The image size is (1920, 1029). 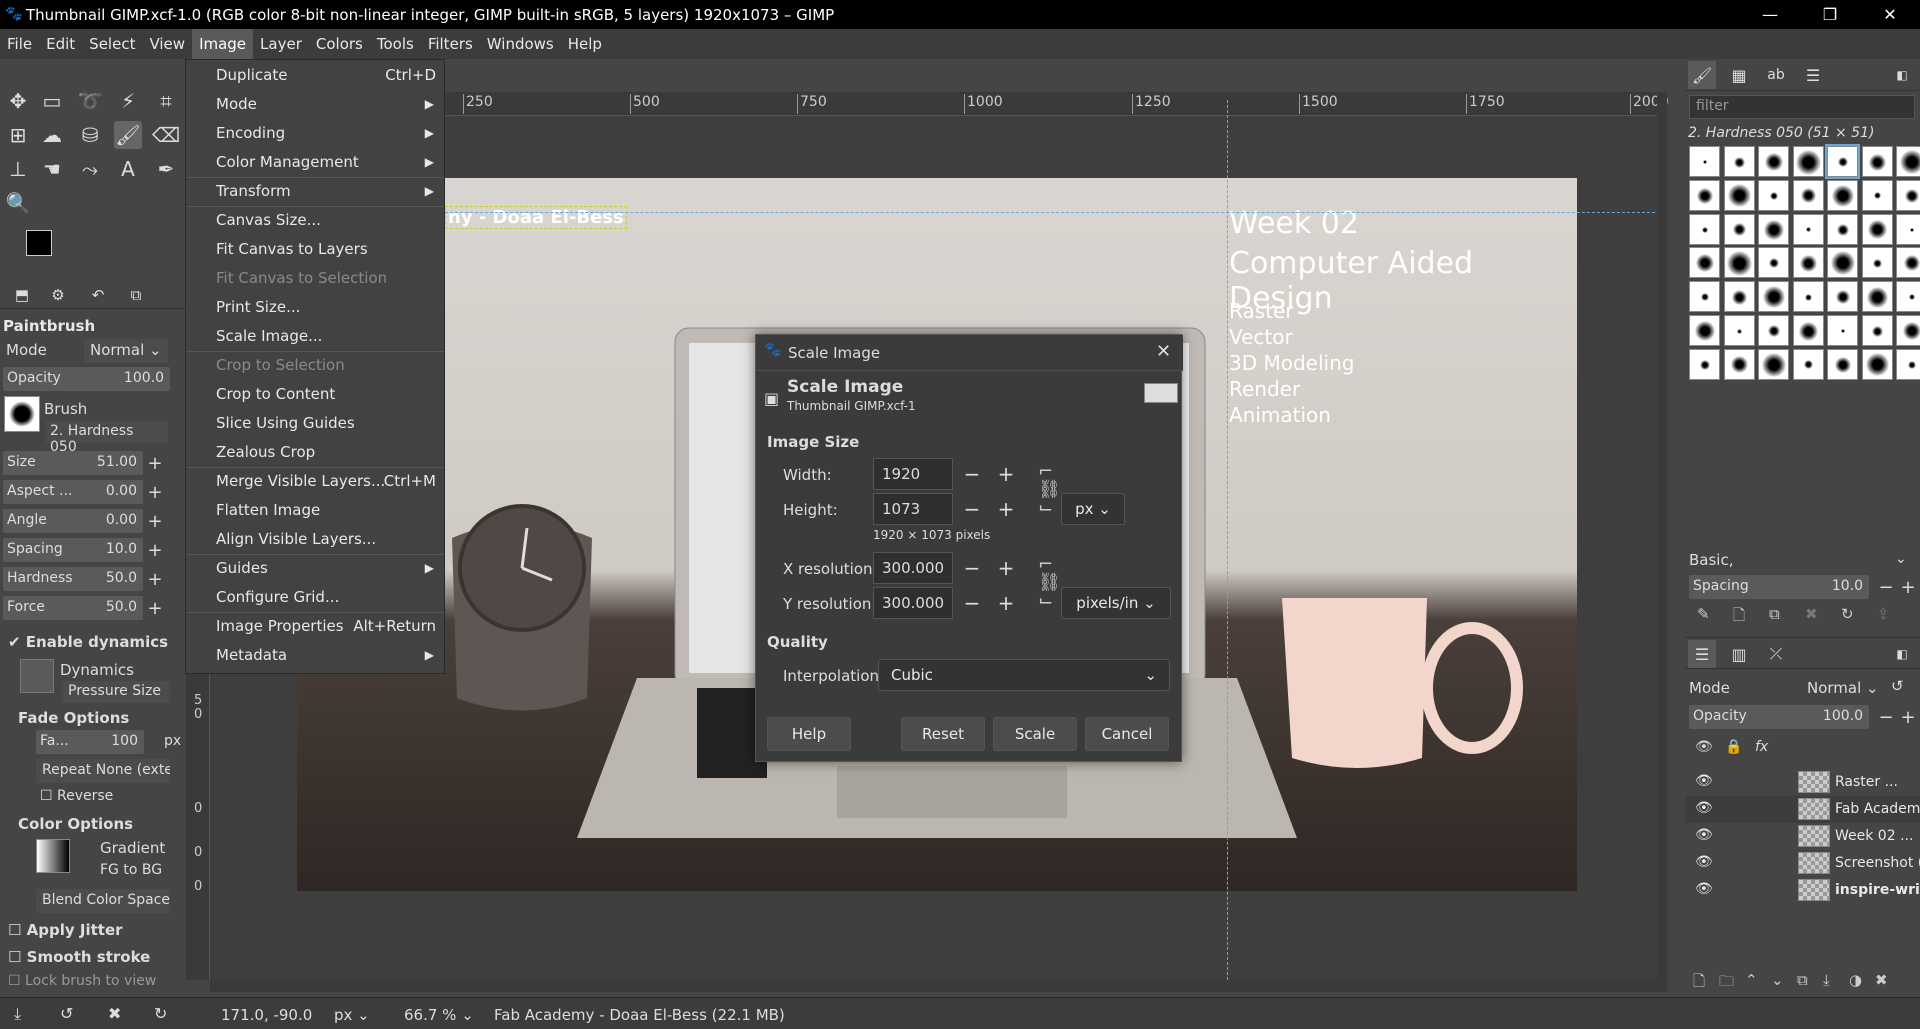 I want to click on xres-input: 300.000, so click(x=913, y=568).